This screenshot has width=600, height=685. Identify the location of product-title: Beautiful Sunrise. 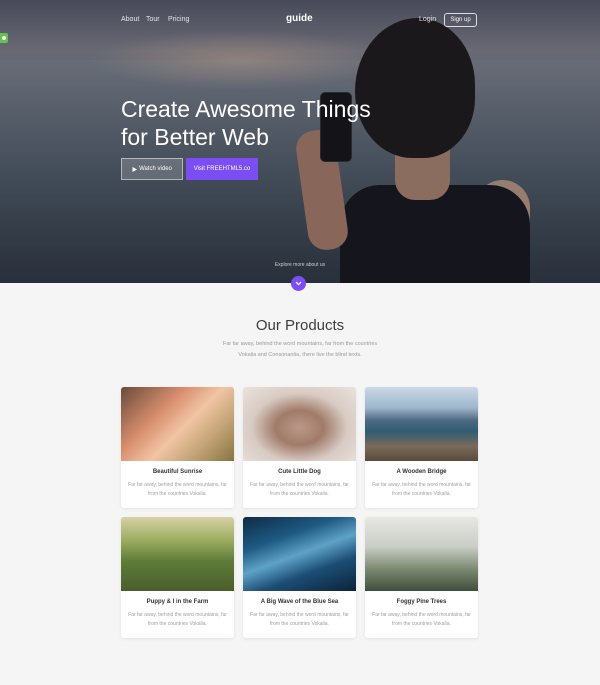
(177, 472).